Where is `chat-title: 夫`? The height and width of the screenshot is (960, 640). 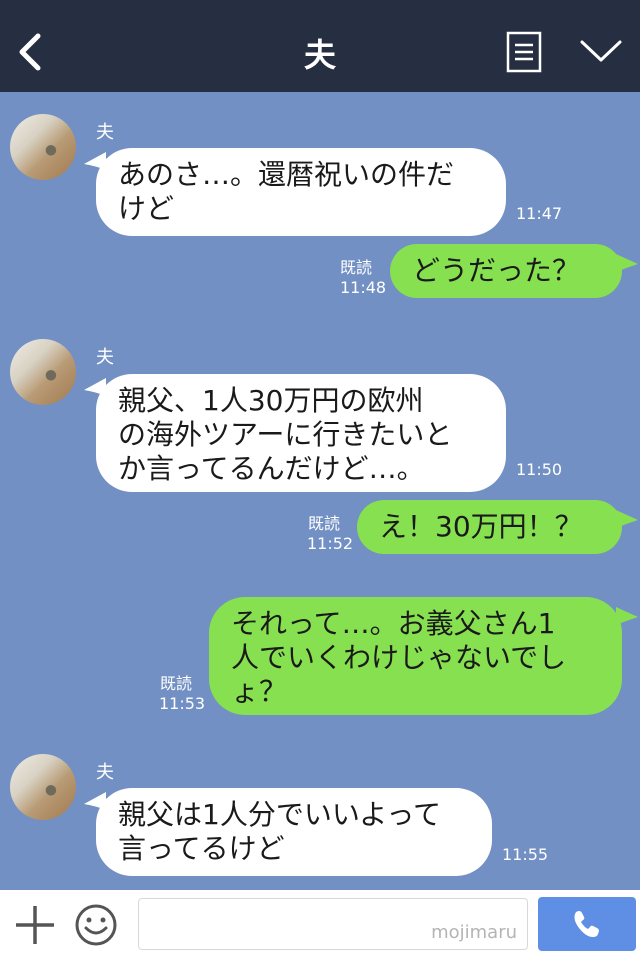
chat-title: 夫 is located at coordinates (319, 55).